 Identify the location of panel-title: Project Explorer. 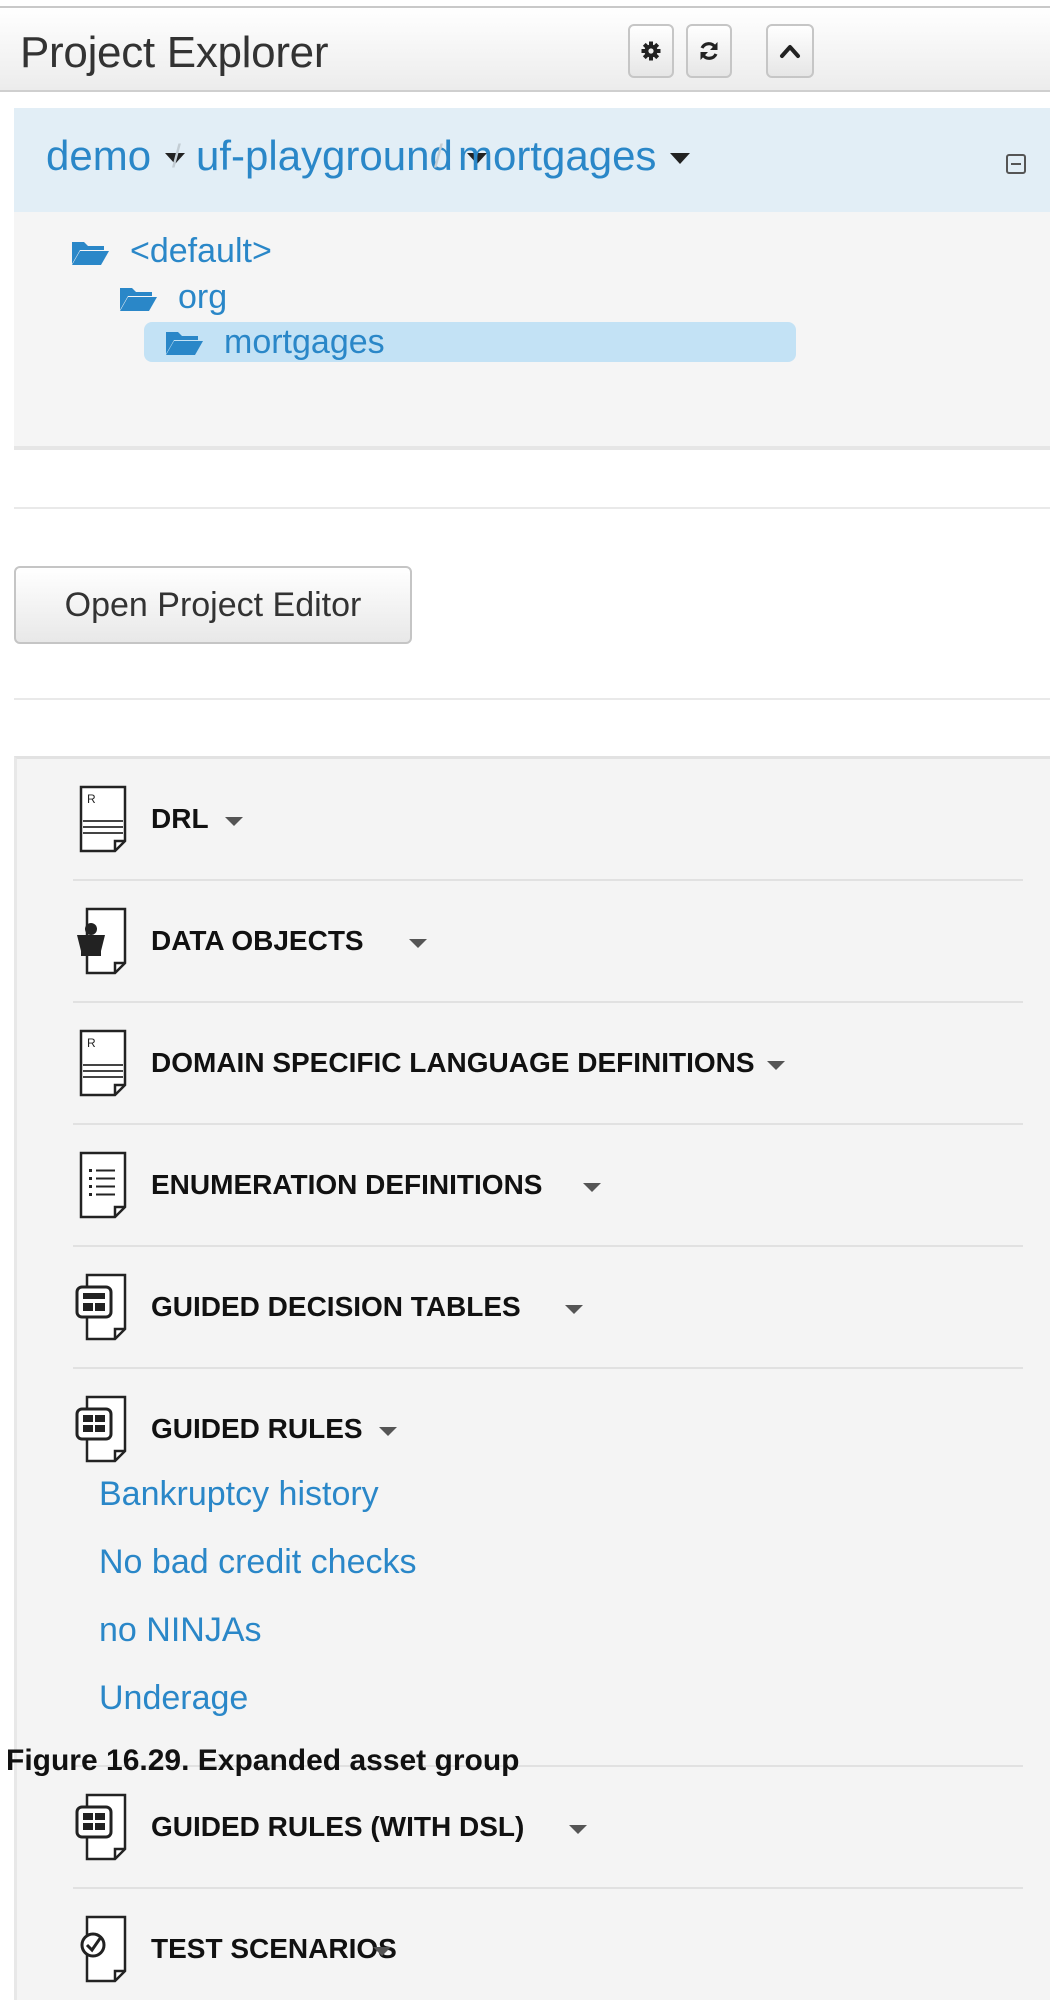
(174, 52).